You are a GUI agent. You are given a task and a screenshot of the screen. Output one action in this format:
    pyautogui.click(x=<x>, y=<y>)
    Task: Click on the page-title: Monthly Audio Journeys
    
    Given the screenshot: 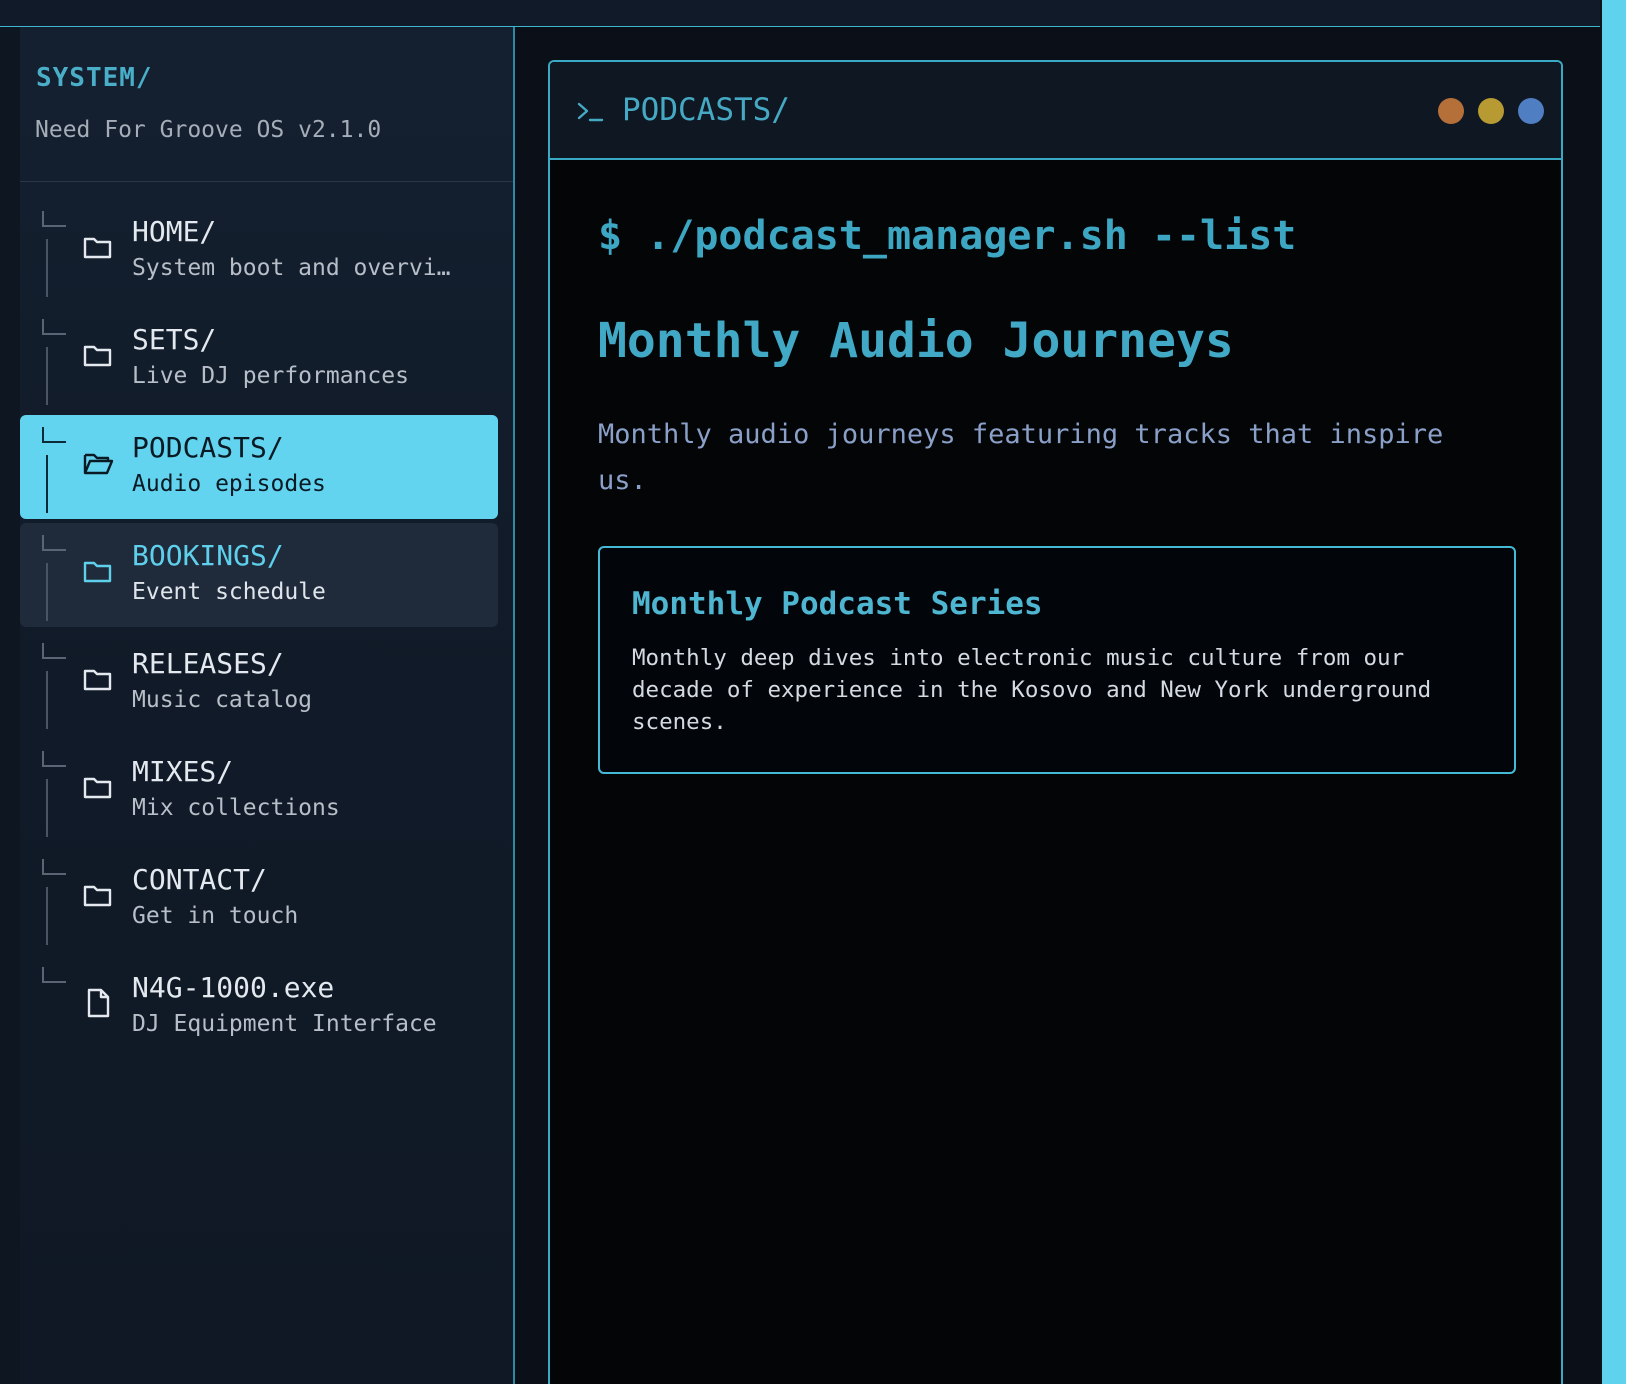 What is the action you would take?
    pyautogui.click(x=916, y=341)
    